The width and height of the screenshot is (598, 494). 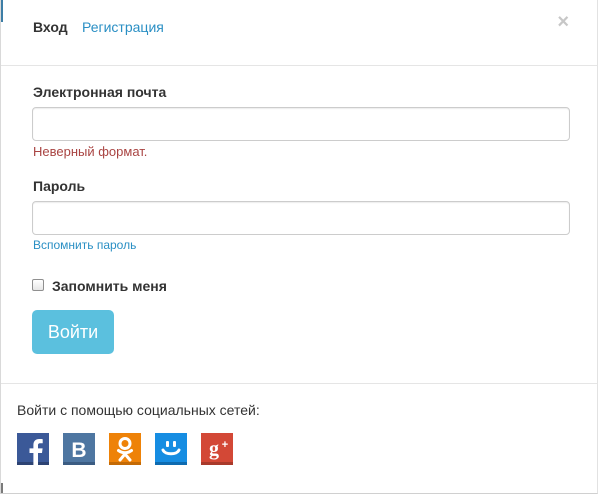 I want to click on vkontakte-icon: B, so click(x=79, y=449).